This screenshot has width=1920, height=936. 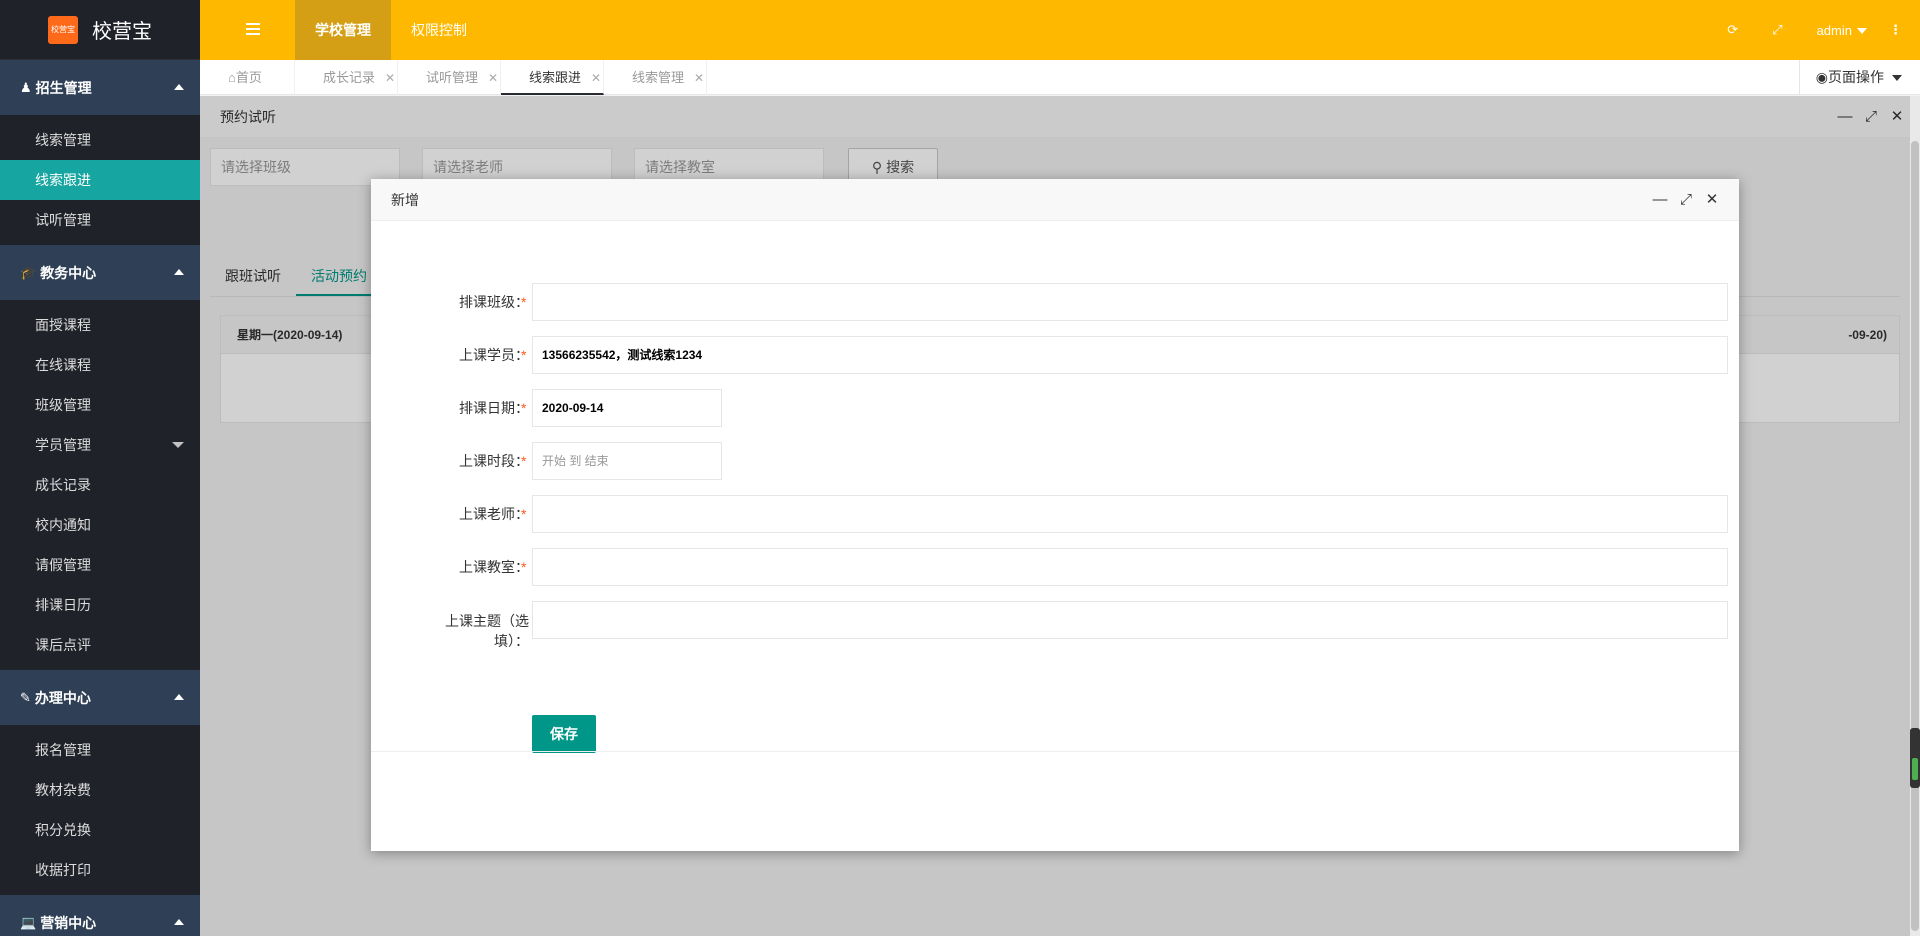 I want to click on tab-label: 线索跟进, so click(x=555, y=77).